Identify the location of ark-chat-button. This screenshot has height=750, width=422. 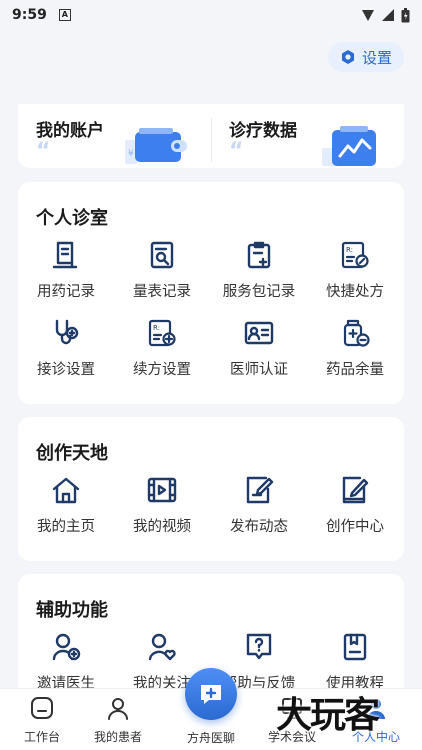
(211, 694).